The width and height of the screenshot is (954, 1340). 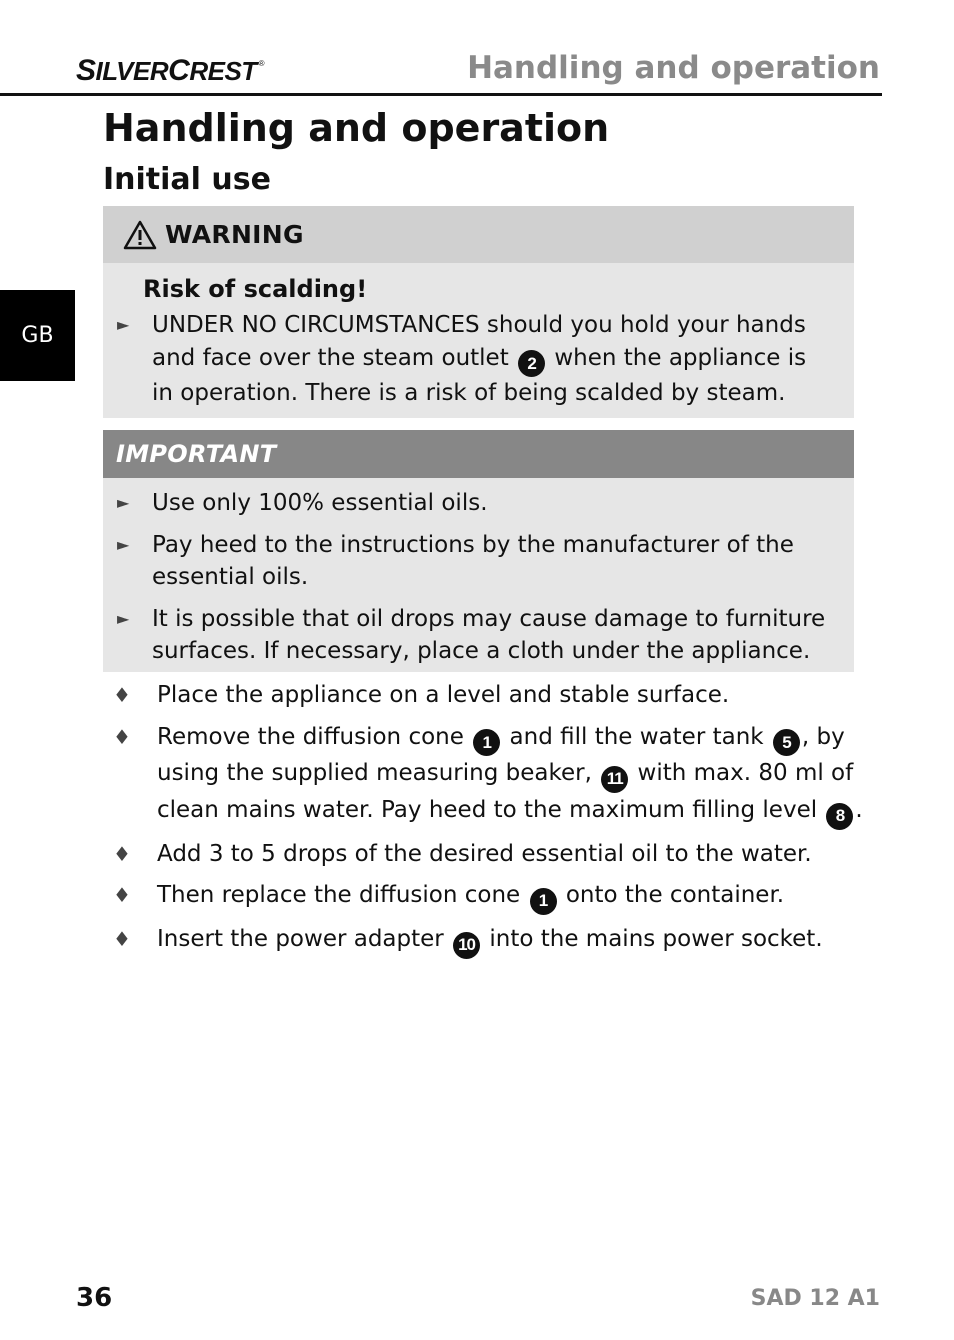 I want to click on registered-mark: ®, so click(x=261, y=63).